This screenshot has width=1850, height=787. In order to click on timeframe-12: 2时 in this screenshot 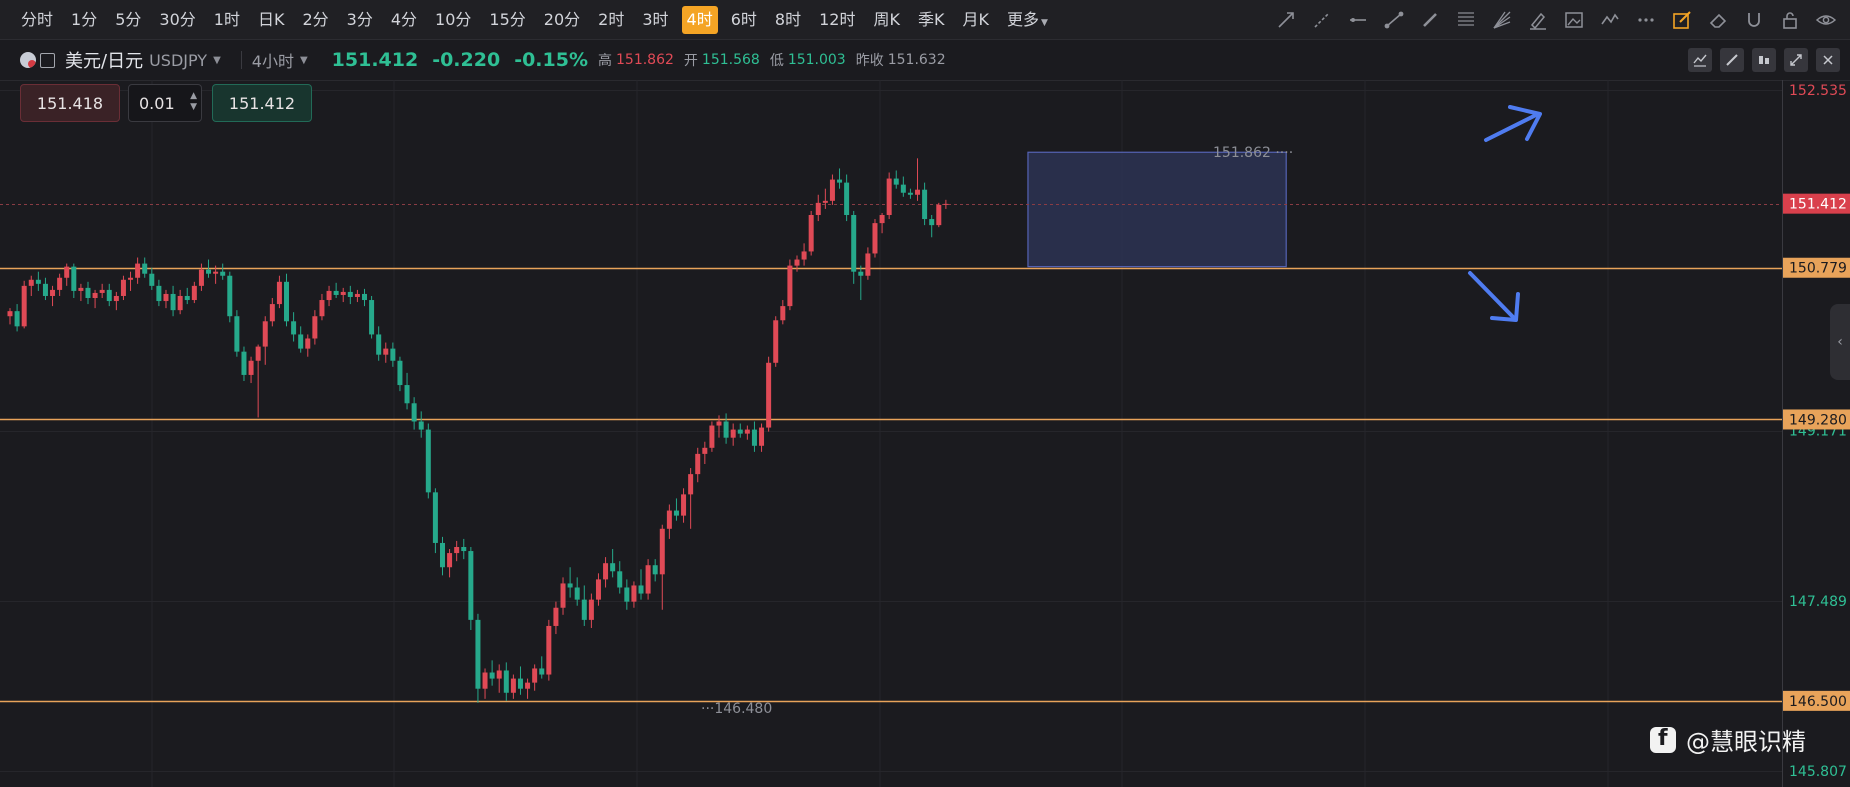, I will do `click(611, 20)`.